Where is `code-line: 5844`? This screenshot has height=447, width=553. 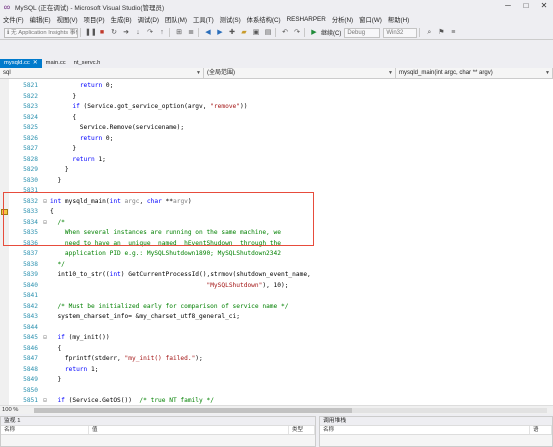 code-line: 5844 is located at coordinates (276, 328).